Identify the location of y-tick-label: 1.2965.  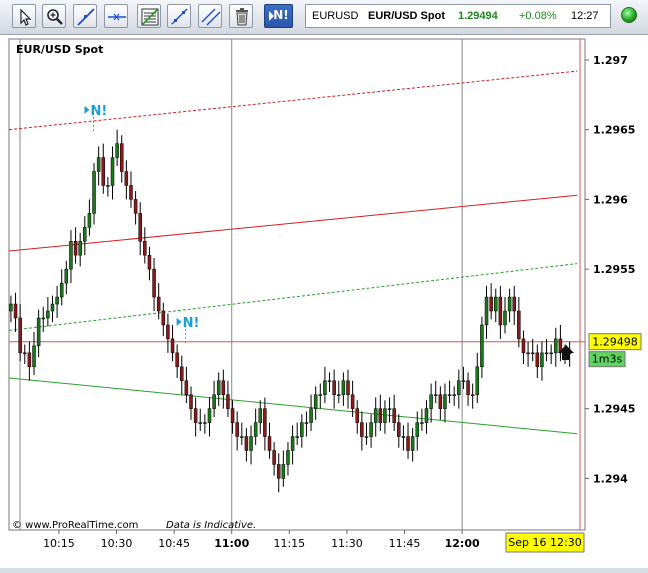
(614, 130).